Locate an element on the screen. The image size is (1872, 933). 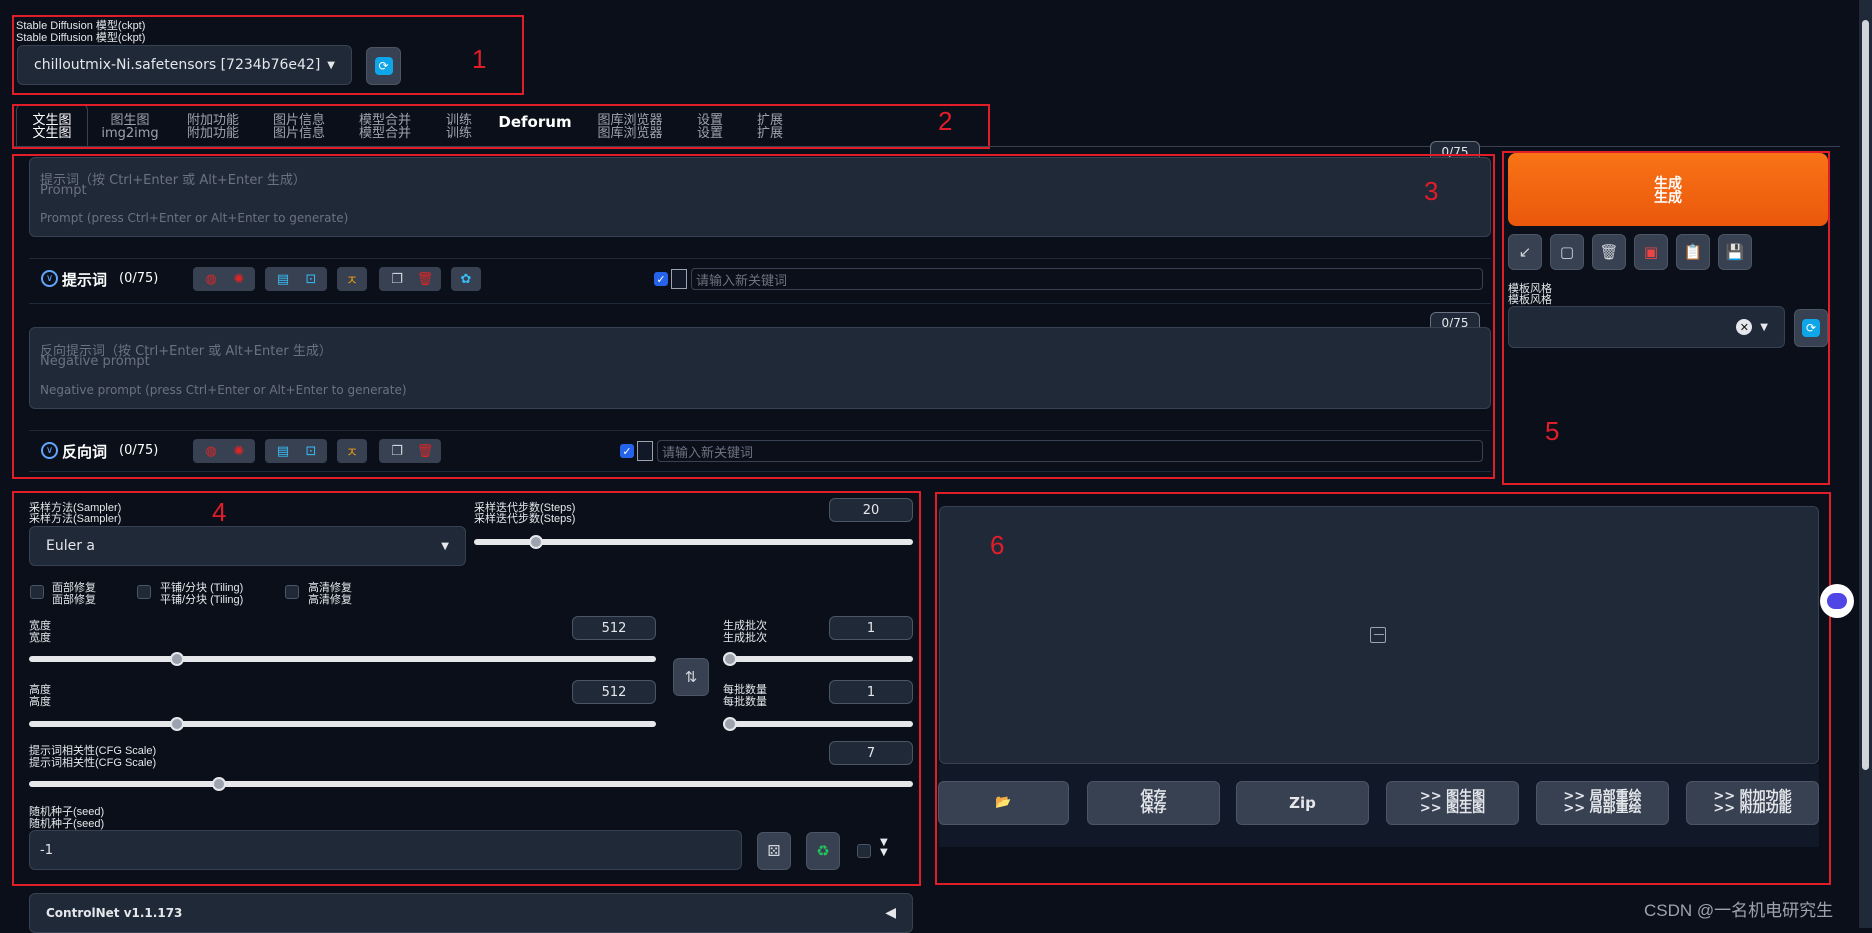
height-slider-thumb is located at coordinates (176, 724).